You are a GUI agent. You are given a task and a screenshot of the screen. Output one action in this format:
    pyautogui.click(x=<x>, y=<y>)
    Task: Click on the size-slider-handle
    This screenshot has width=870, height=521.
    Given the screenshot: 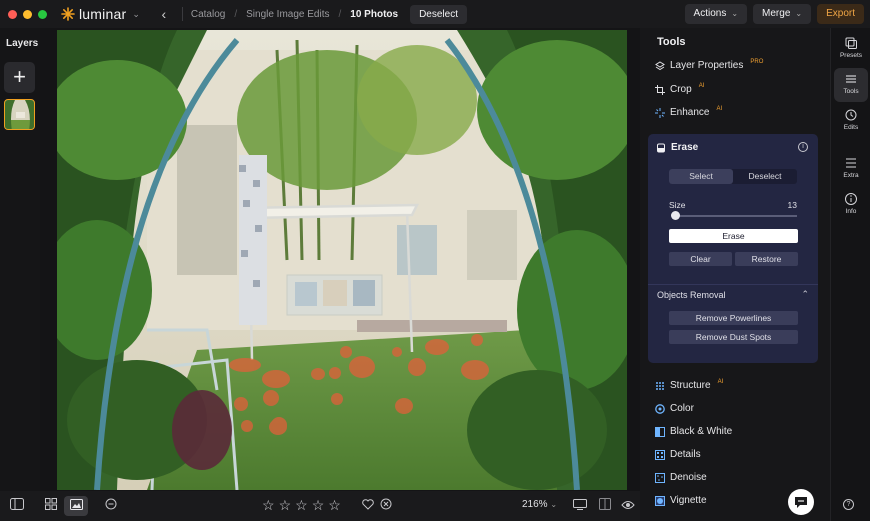 What is the action you would take?
    pyautogui.click(x=675, y=215)
    